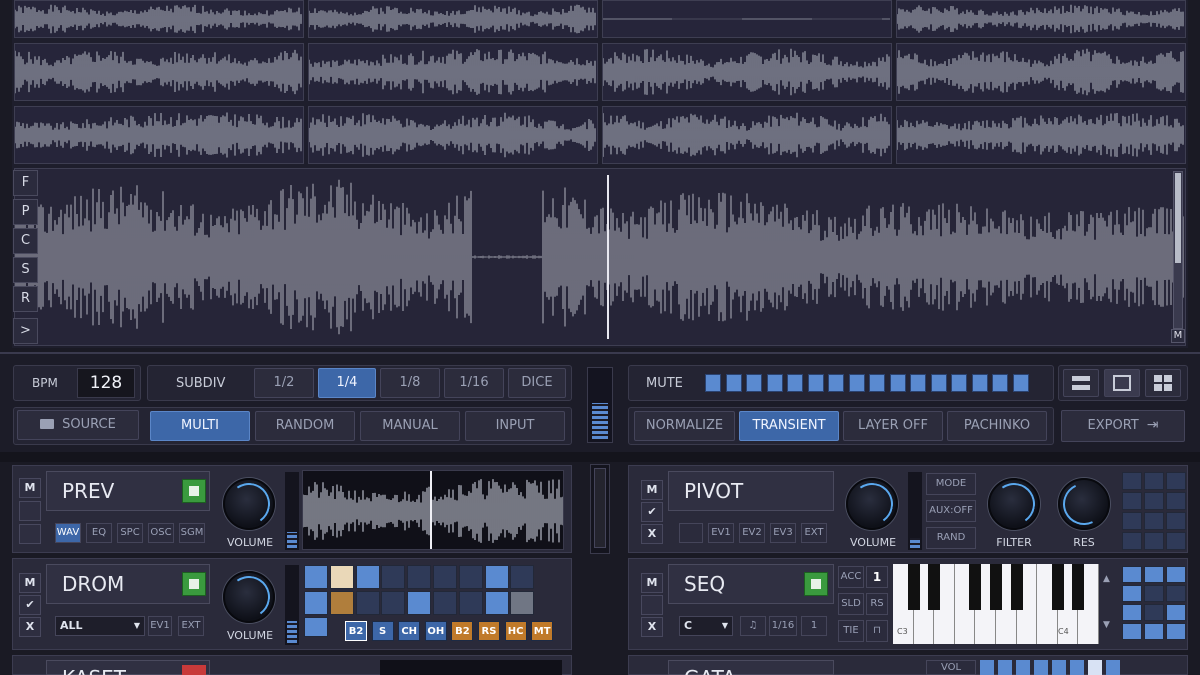  I want to click on prev-enable-button, so click(194, 491).